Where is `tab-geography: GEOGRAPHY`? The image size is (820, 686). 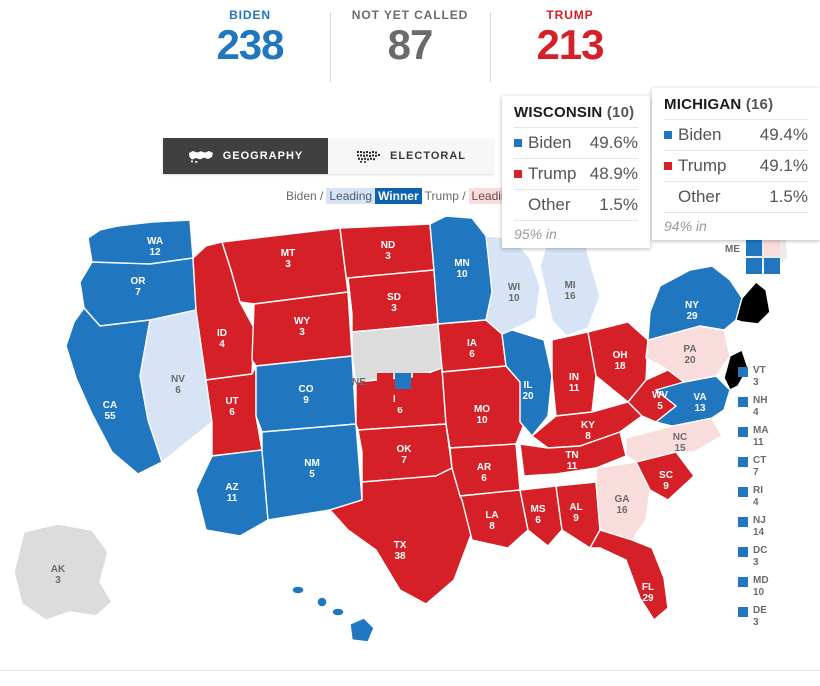
tab-geography: GEOGRAPHY is located at coordinates (245, 156).